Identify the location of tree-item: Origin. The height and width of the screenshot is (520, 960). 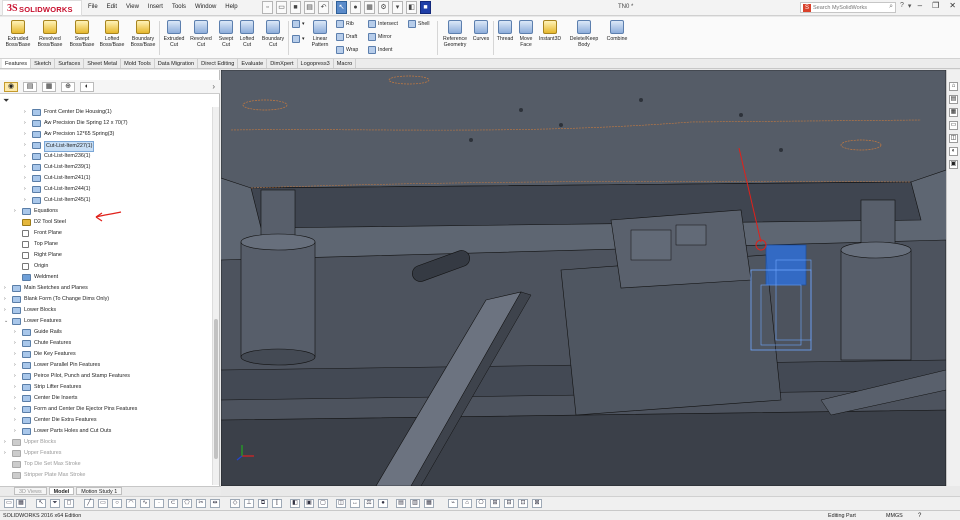
(106, 266).